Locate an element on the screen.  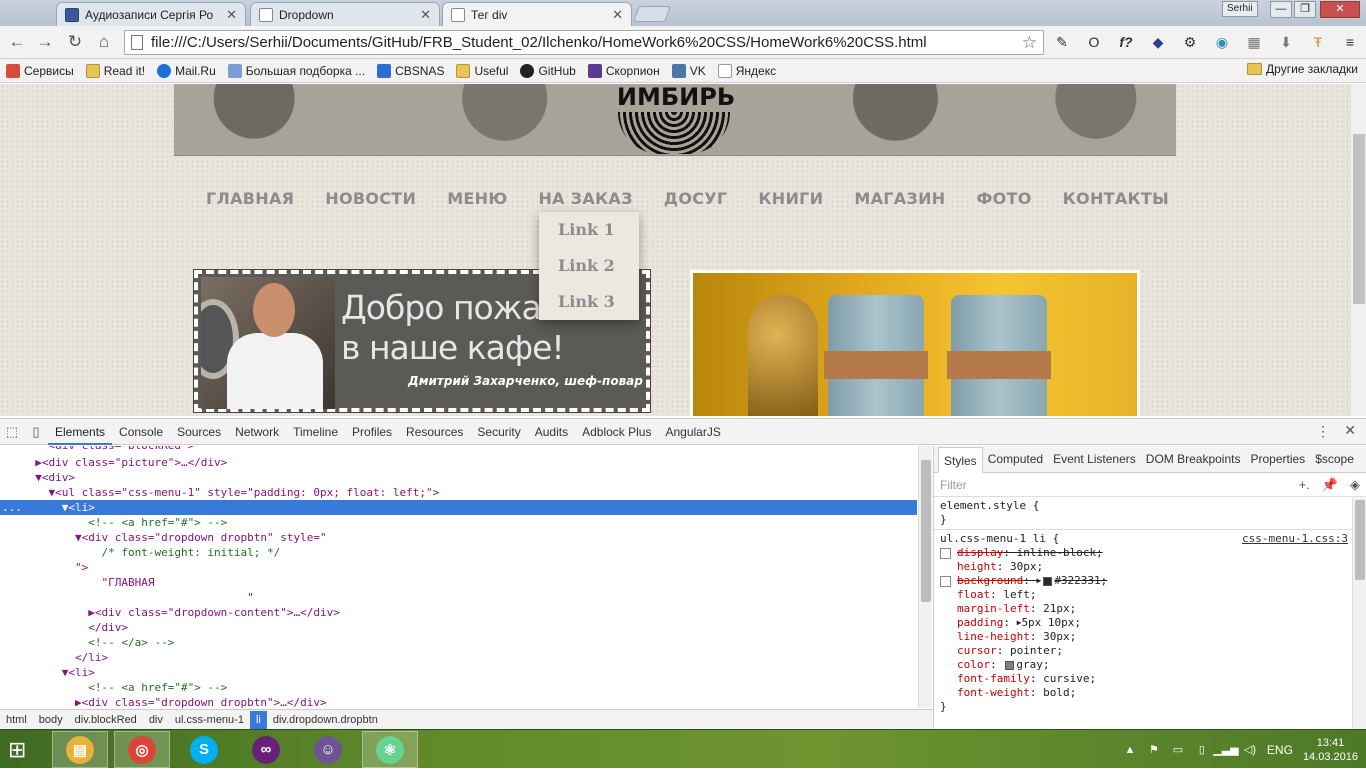
styles-tab-event-listeners: Event Listeners is located at coordinates (1094, 459).